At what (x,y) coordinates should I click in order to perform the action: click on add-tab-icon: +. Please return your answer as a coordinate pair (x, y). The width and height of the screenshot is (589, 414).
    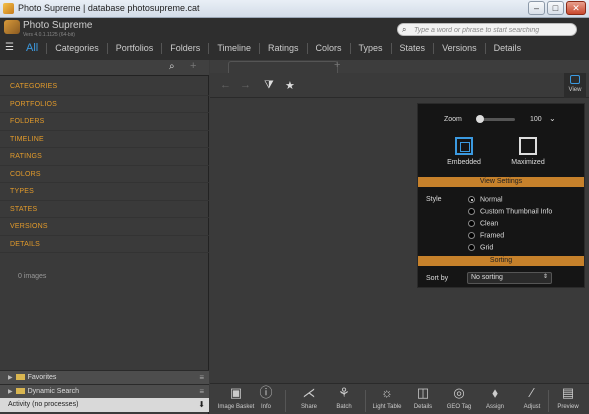
    Looking at the image, I should click on (193, 66).